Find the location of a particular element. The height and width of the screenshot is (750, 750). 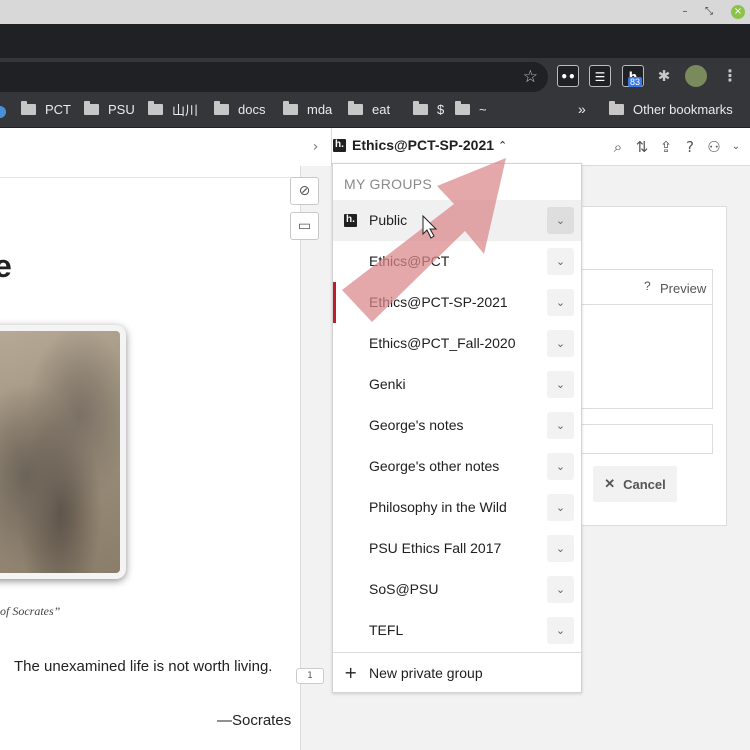

bookmark-folder: PCT is located at coordinates (46, 109).